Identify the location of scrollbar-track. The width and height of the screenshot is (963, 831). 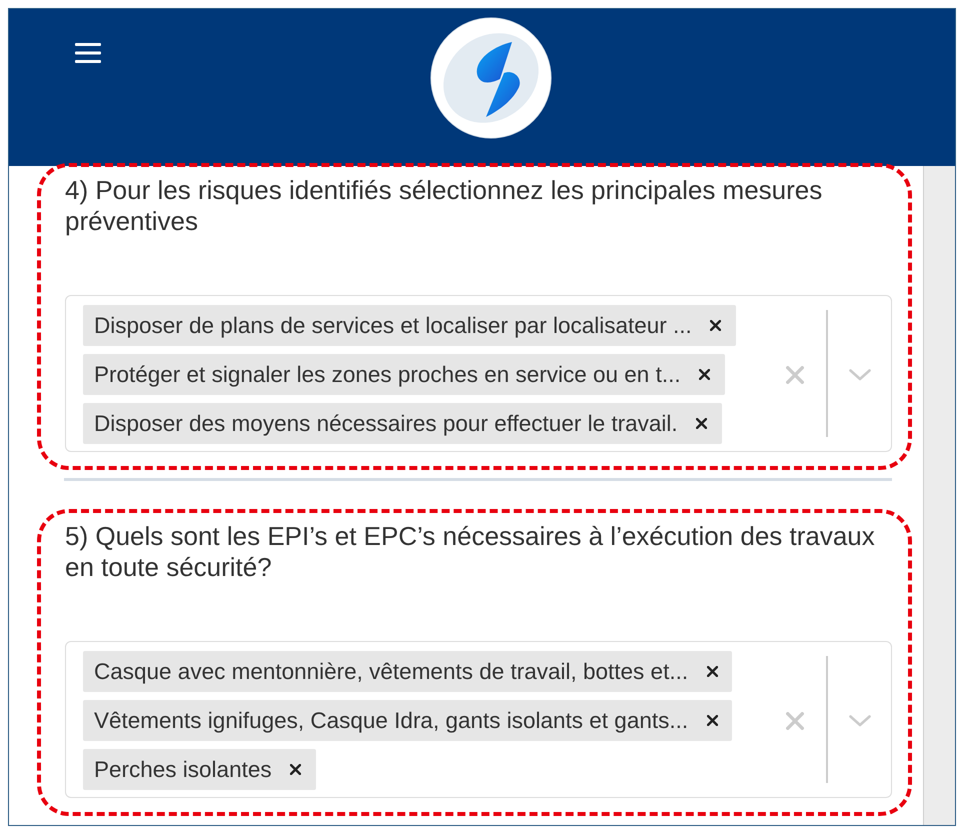
(939, 495).